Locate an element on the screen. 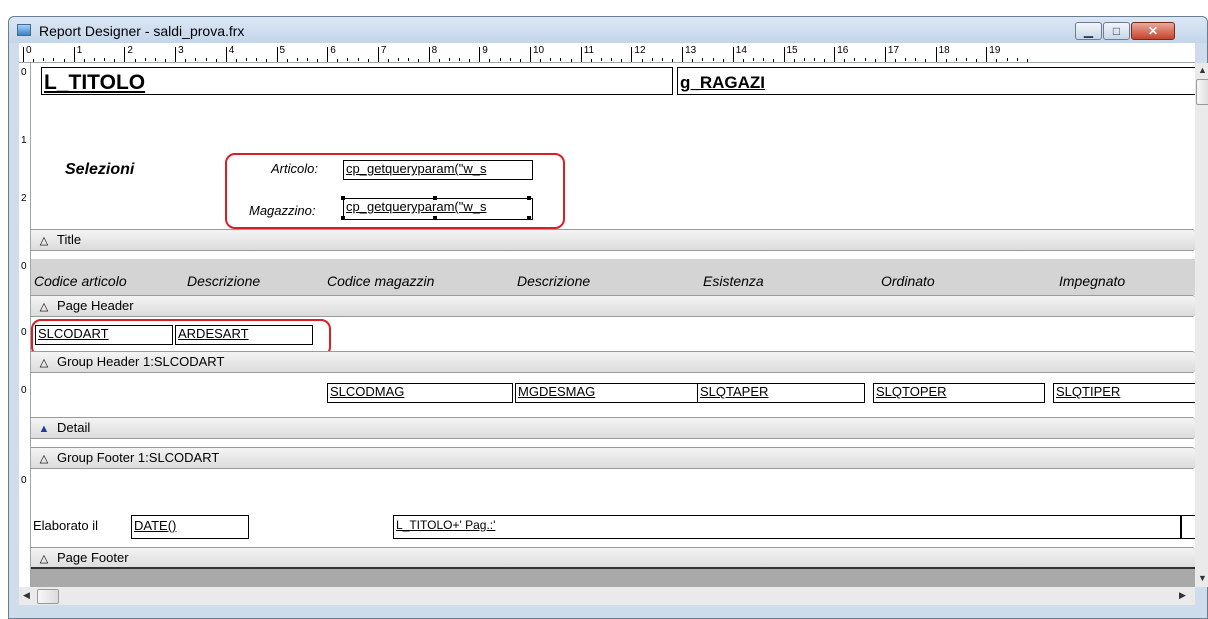 The height and width of the screenshot is (619, 1208). ruler-number: 8 is located at coordinates (434, 50).